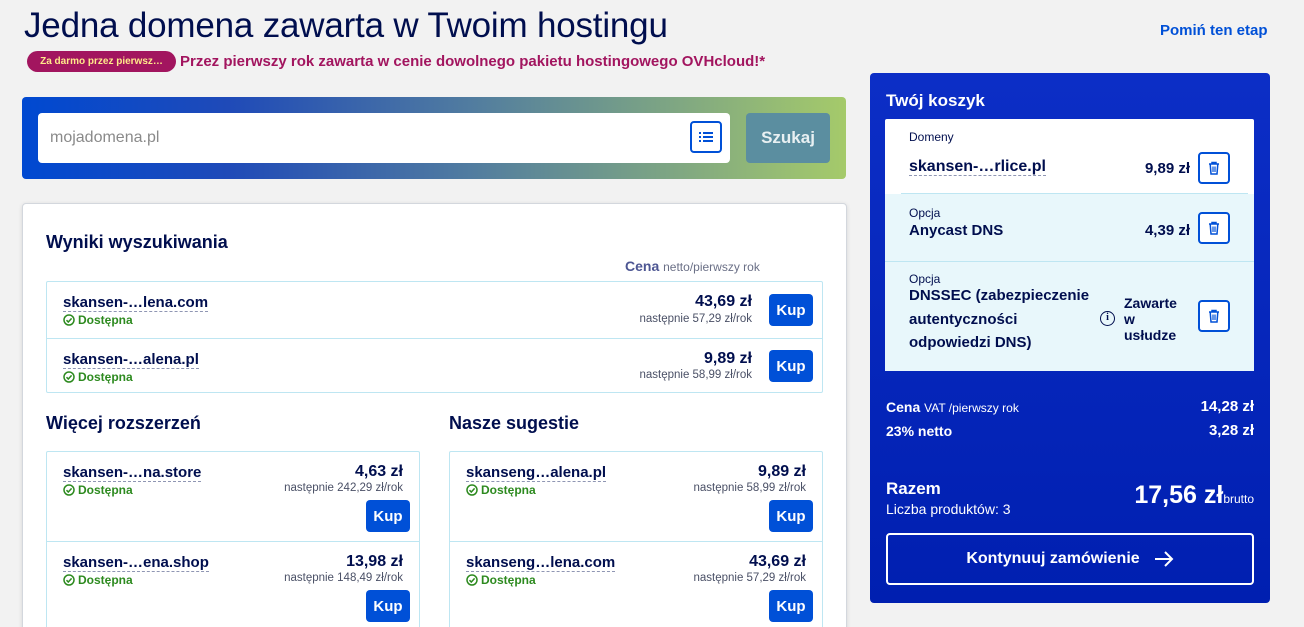  Describe the element at coordinates (374, 561) in the screenshot. I see `domain-price: 13,98 zł` at that location.